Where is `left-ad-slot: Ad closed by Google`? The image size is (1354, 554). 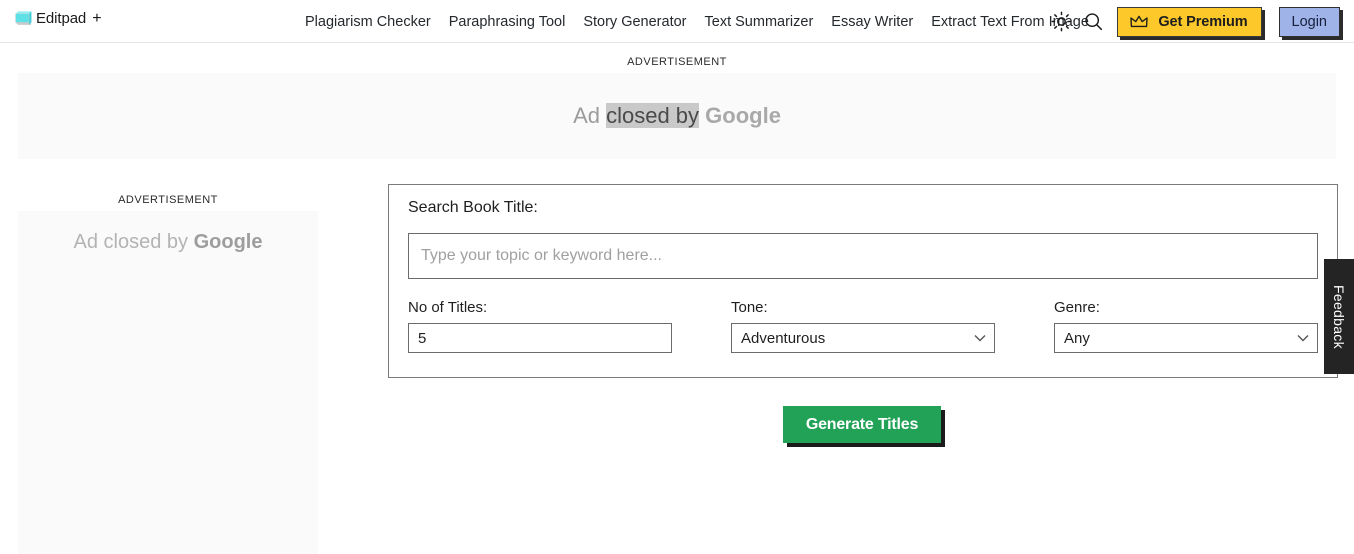 left-ad-slot: Ad closed by Google is located at coordinates (168, 382).